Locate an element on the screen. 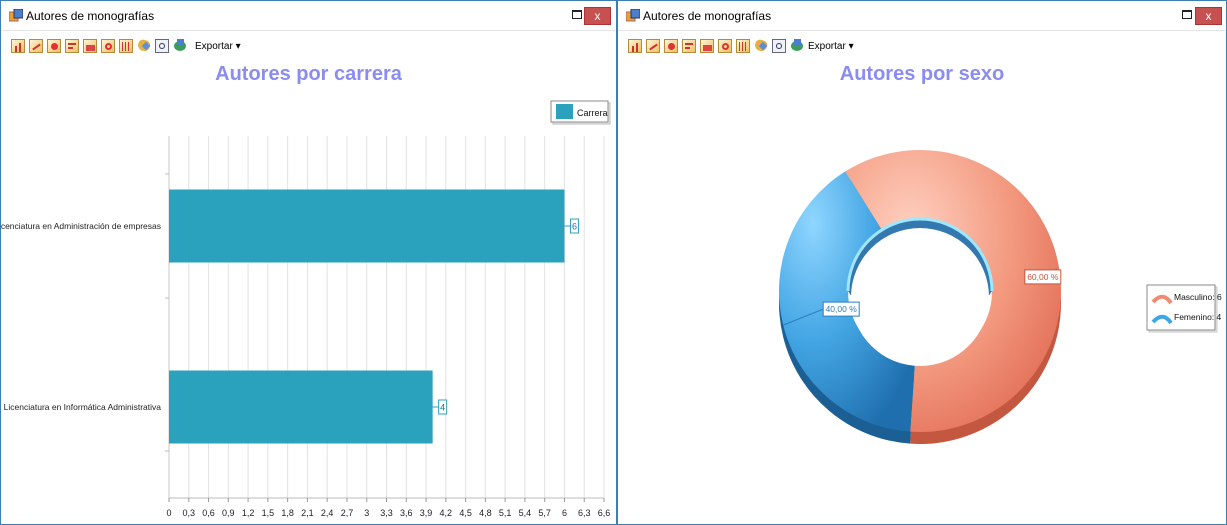 The height and width of the screenshot is (525, 1227). x-tick-label: 4,5 is located at coordinates (465, 513).